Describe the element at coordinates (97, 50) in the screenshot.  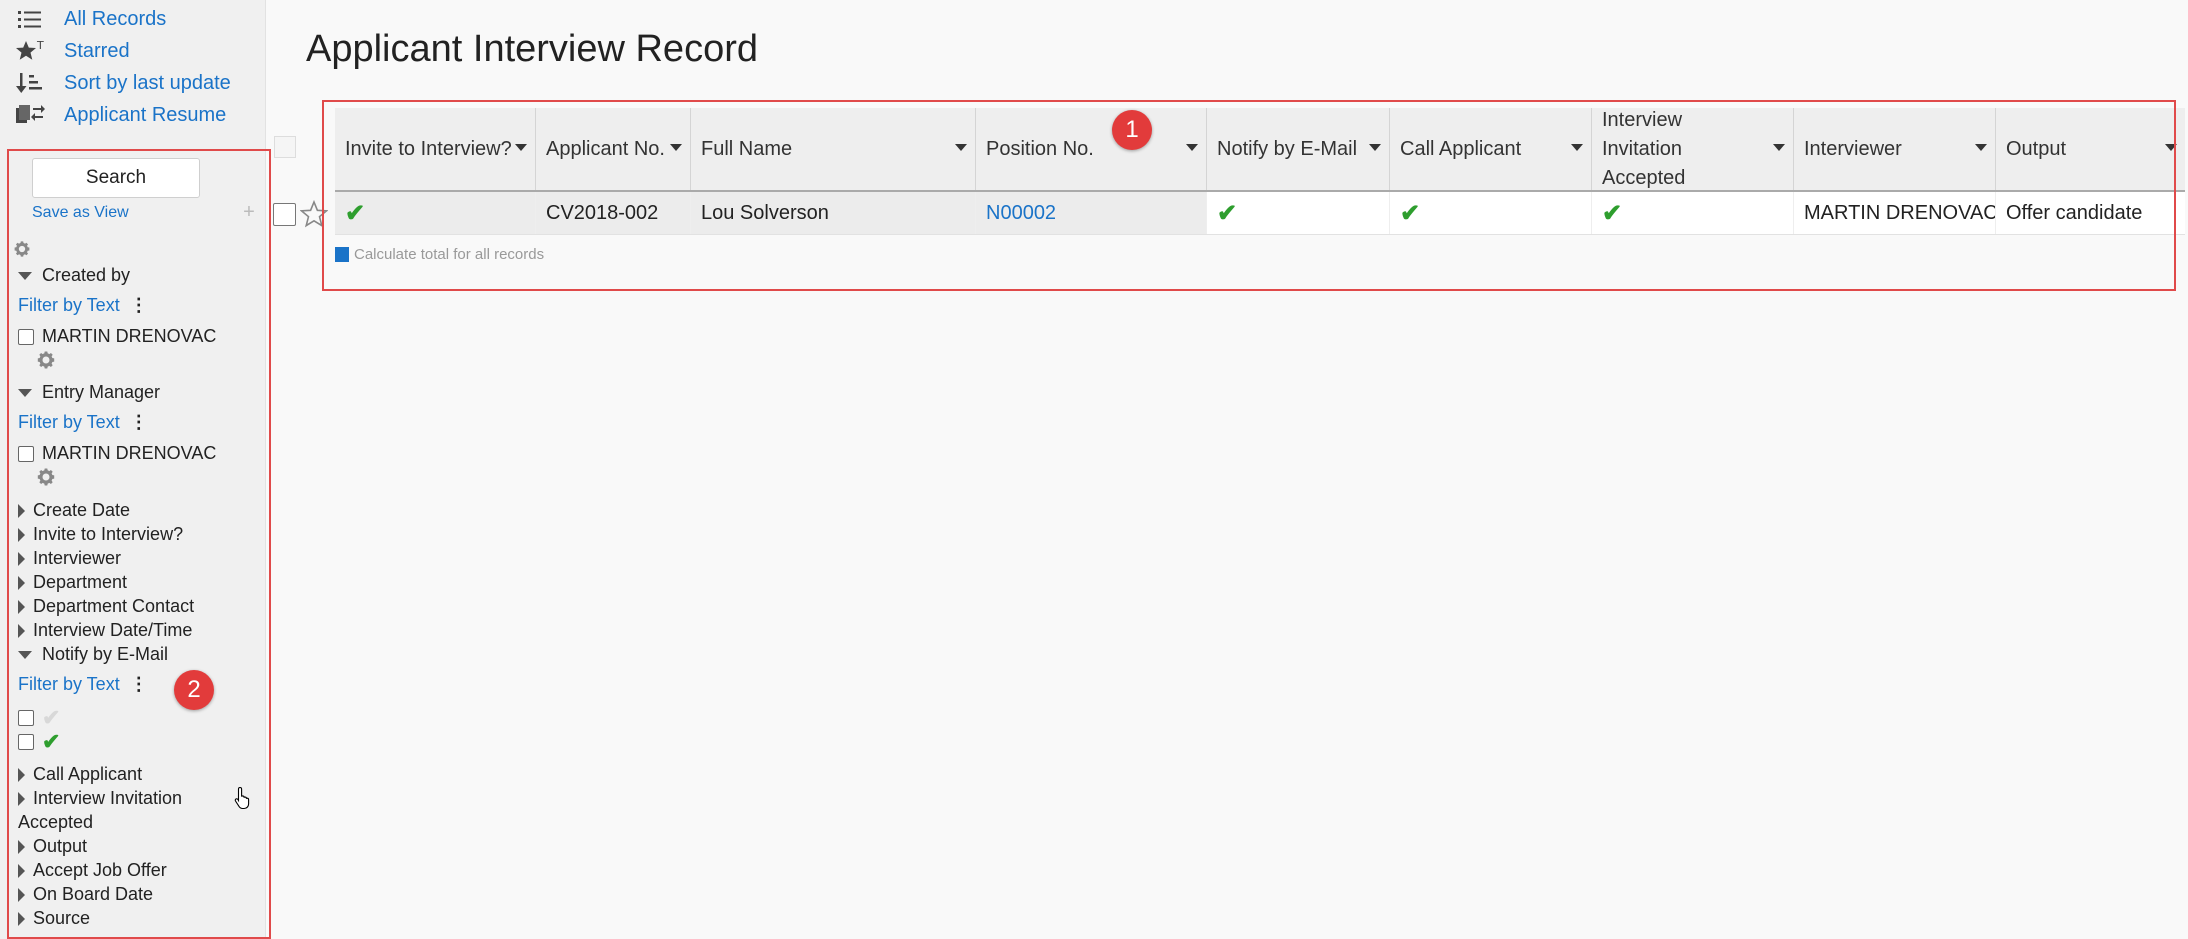
I see `nav-label: Starred` at that location.